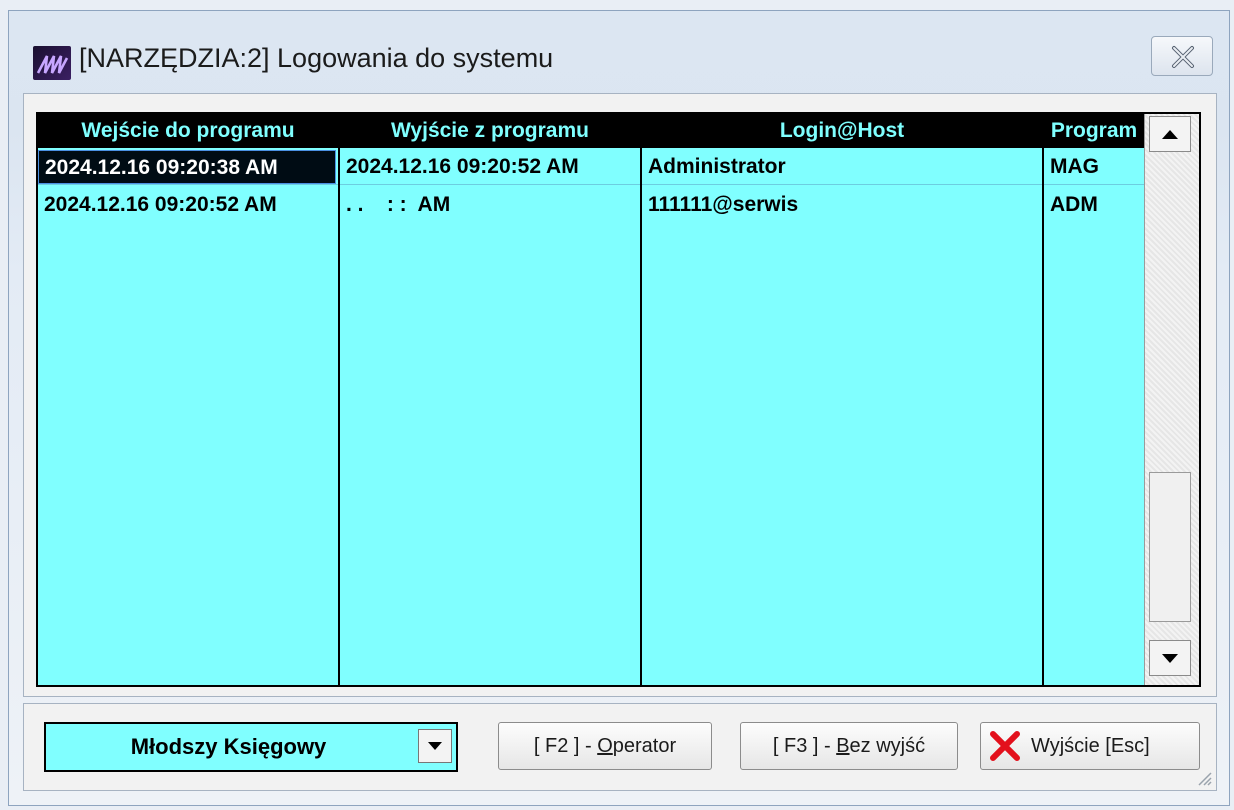 This screenshot has width=1234, height=810. What do you see at coordinates (619, 52) in the screenshot?
I see `title-bar: [NARZĘDZIA:2] Logowania do systemu` at bounding box center [619, 52].